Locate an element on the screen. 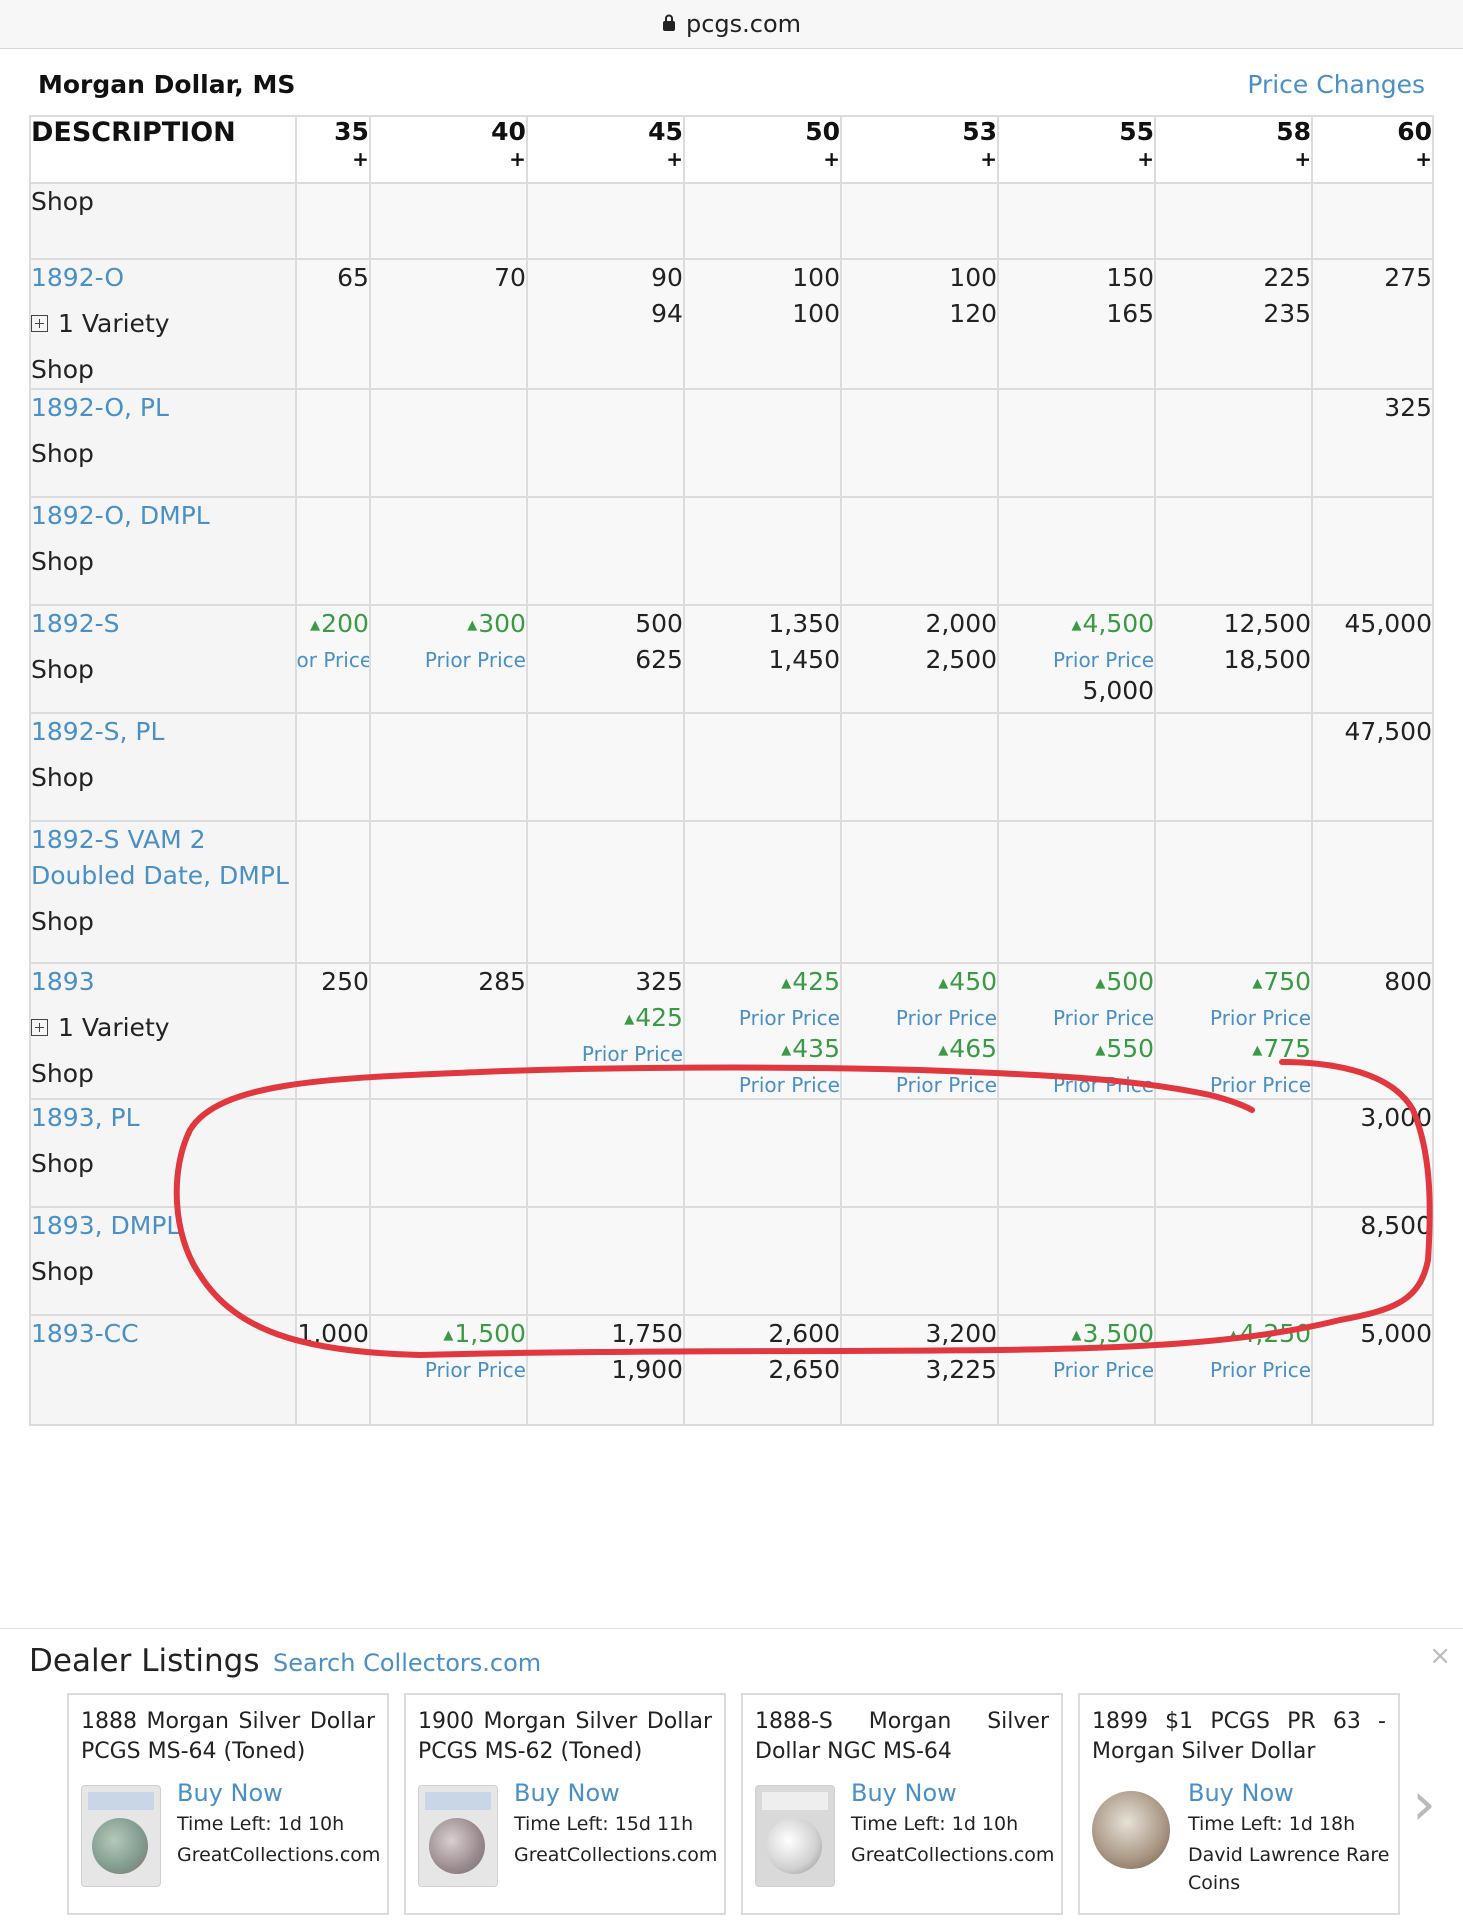 This screenshot has width=1463, height=1921. price-cell: 2,600 2,650 is located at coordinates (762, 1370).